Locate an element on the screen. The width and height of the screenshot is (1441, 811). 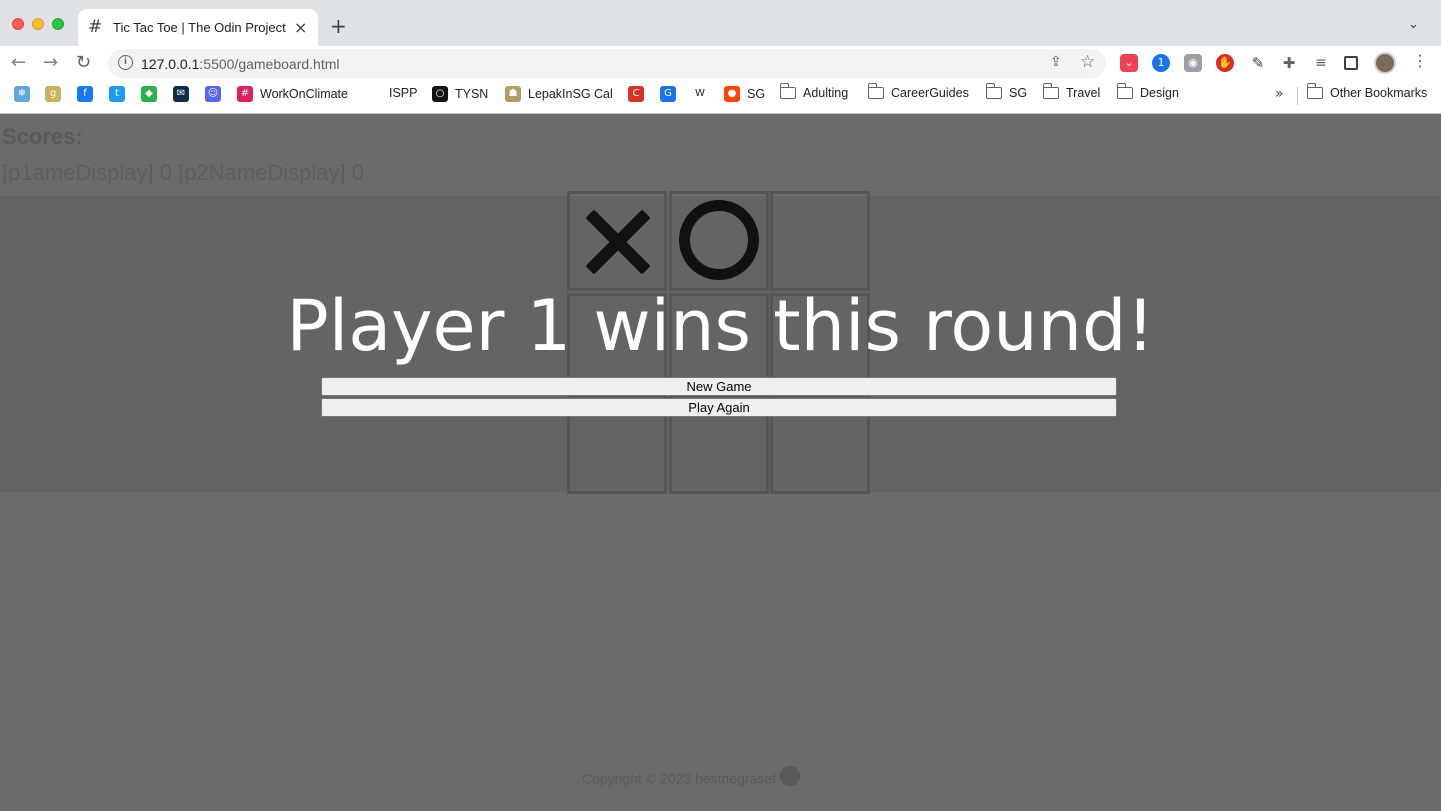
bookmark-item: ○ TYSN is located at coordinates (460, 94).